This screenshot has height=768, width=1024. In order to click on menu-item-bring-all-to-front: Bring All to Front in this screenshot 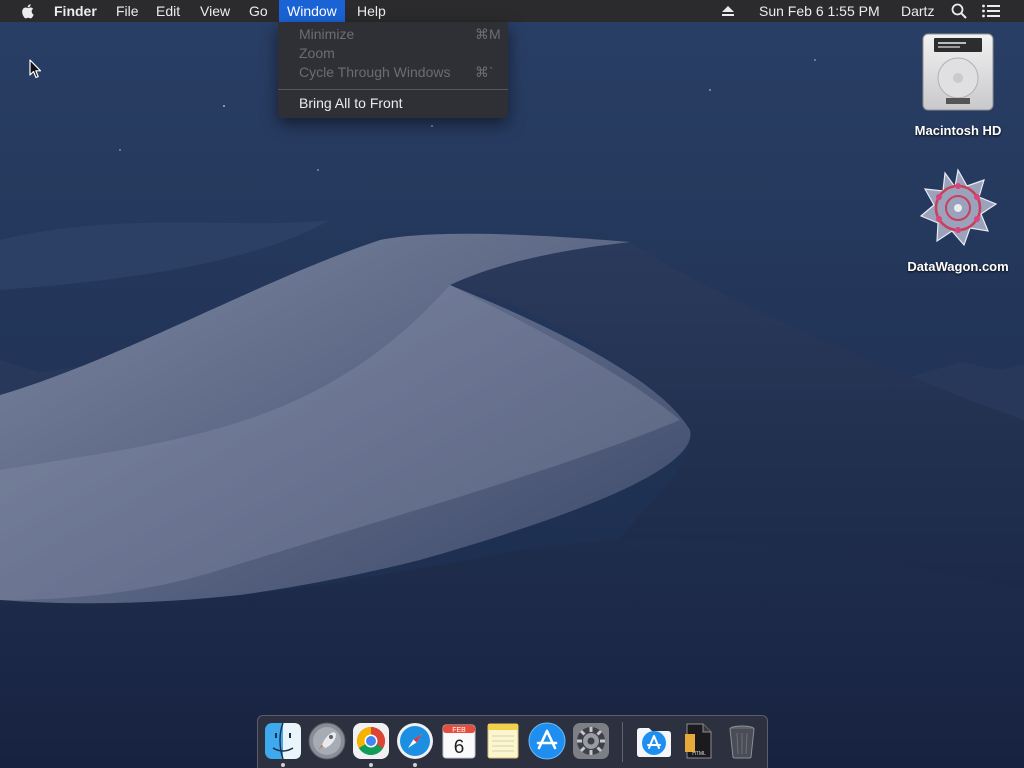, I will do `click(393, 103)`.